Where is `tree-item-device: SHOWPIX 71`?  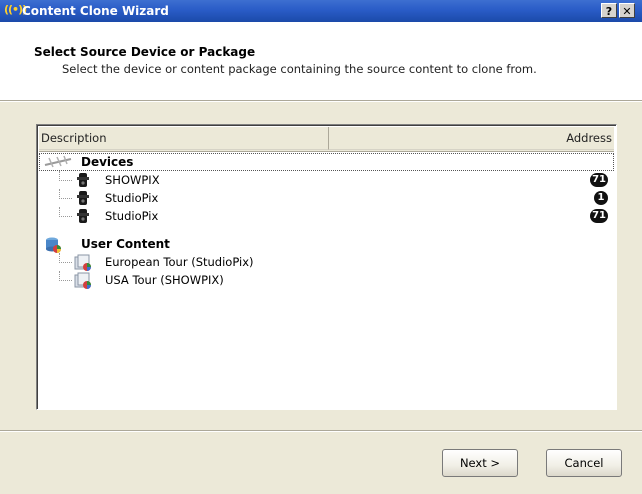 tree-item-device: SHOWPIX 71 is located at coordinates (326, 180).